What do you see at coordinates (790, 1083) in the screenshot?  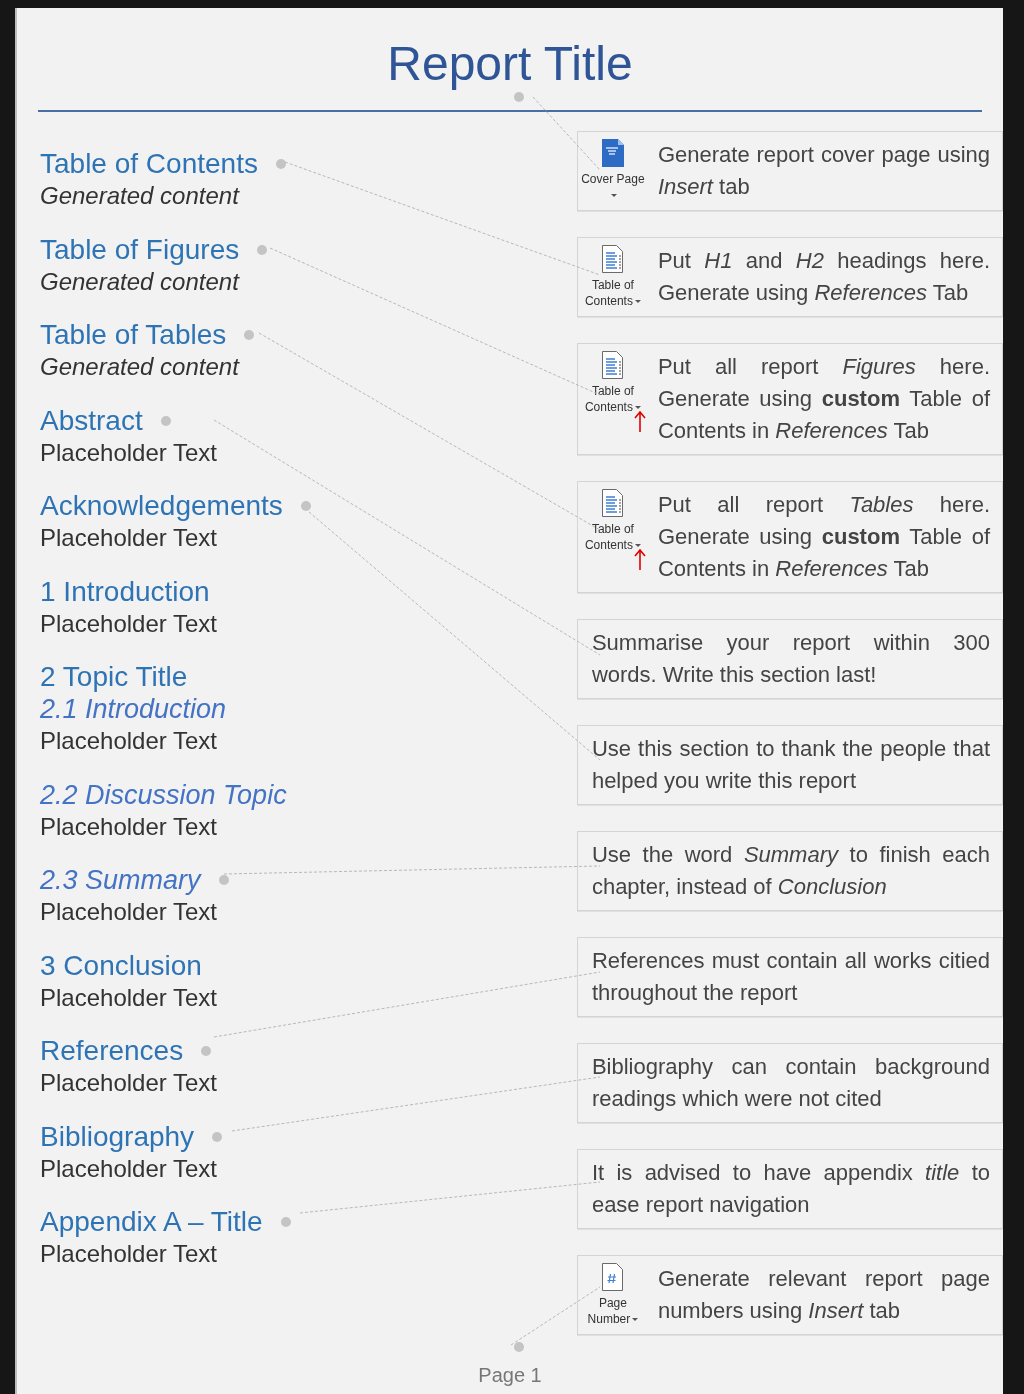 I see `callout-text: Bibliography can contain background readings which were not cited` at bounding box center [790, 1083].